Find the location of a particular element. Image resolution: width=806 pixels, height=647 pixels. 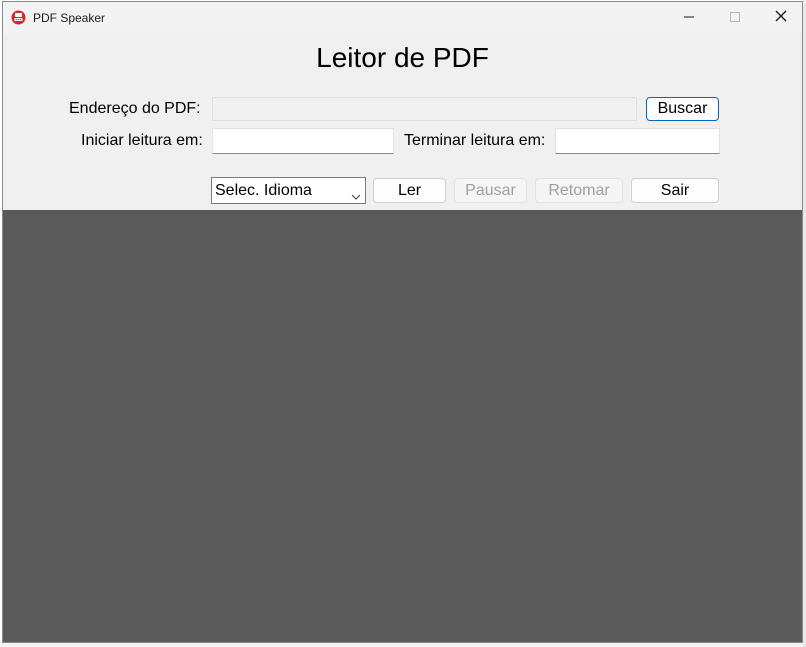

language-select-value: Selec. Idioma is located at coordinates (263, 190).